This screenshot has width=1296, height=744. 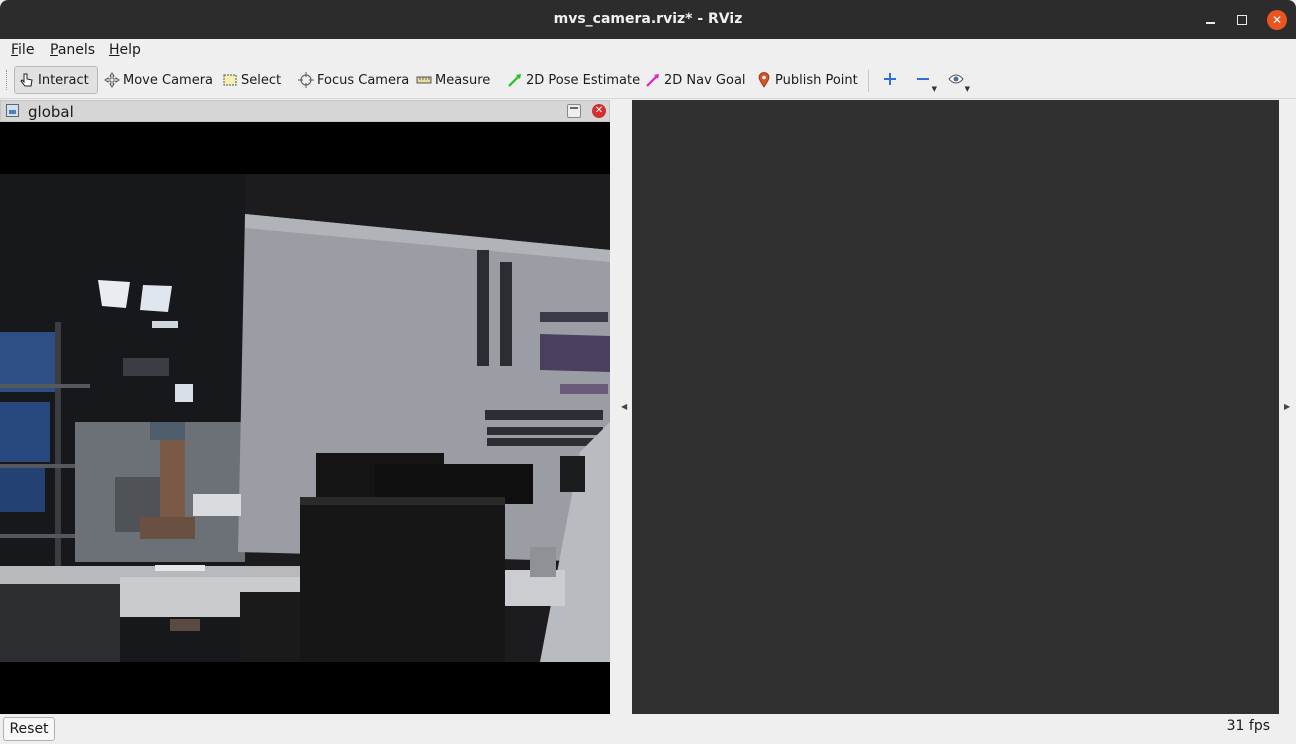 I want to click on undock-panel-button, so click(x=574, y=111).